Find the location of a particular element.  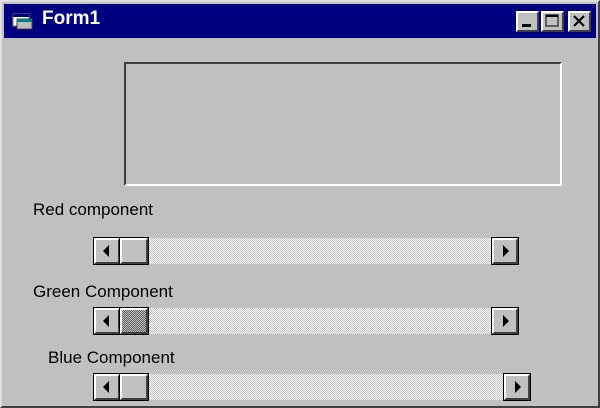

blue-scroll-right-button is located at coordinates (517, 387).